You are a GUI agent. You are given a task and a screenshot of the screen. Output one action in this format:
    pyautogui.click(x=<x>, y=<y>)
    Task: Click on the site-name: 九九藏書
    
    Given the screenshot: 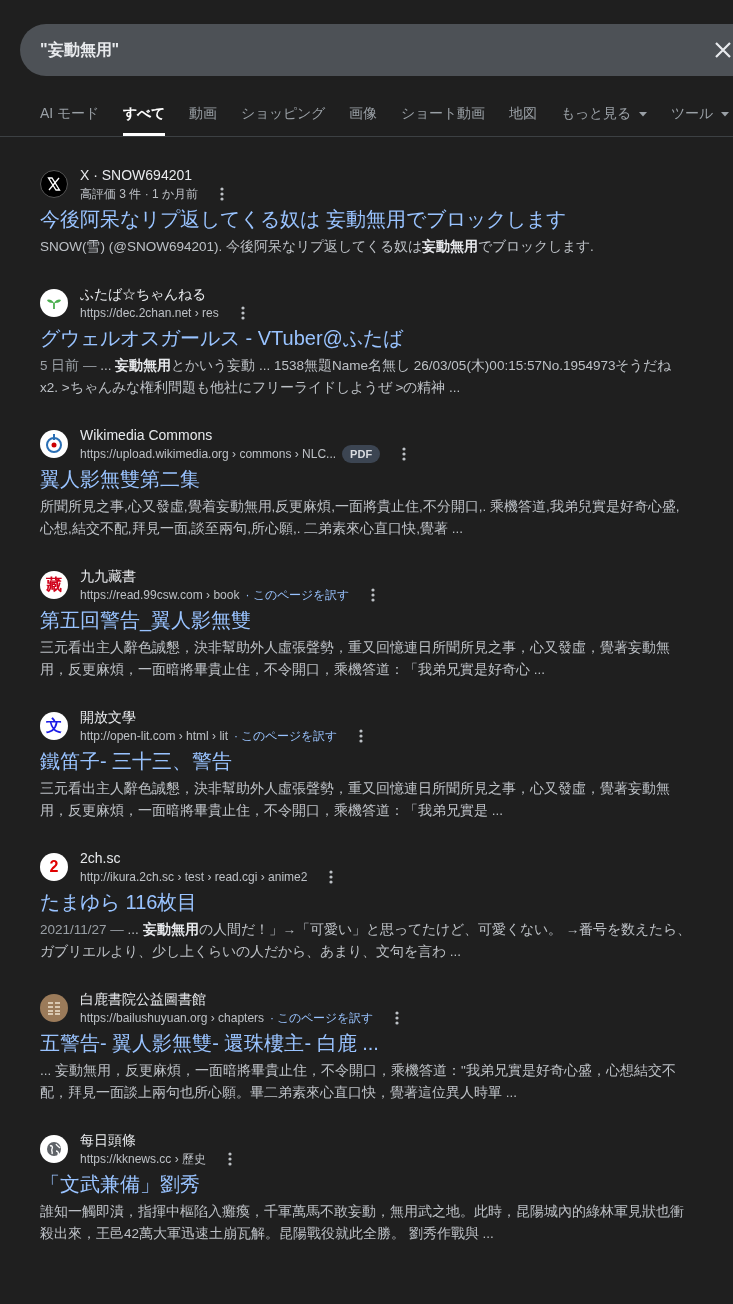 What is the action you would take?
    pyautogui.click(x=108, y=576)
    